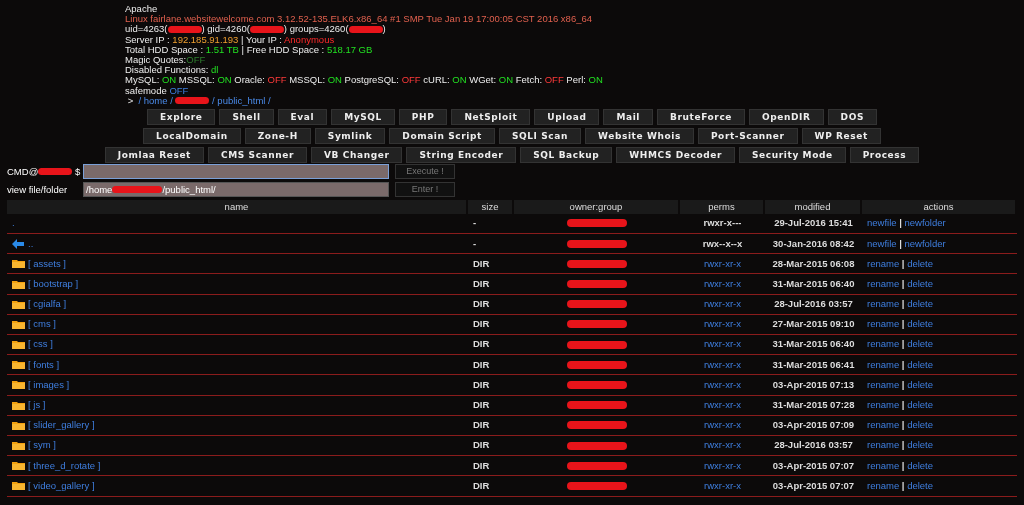  I want to click on file-link: [ three_d_rotate ], so click(64, 465).